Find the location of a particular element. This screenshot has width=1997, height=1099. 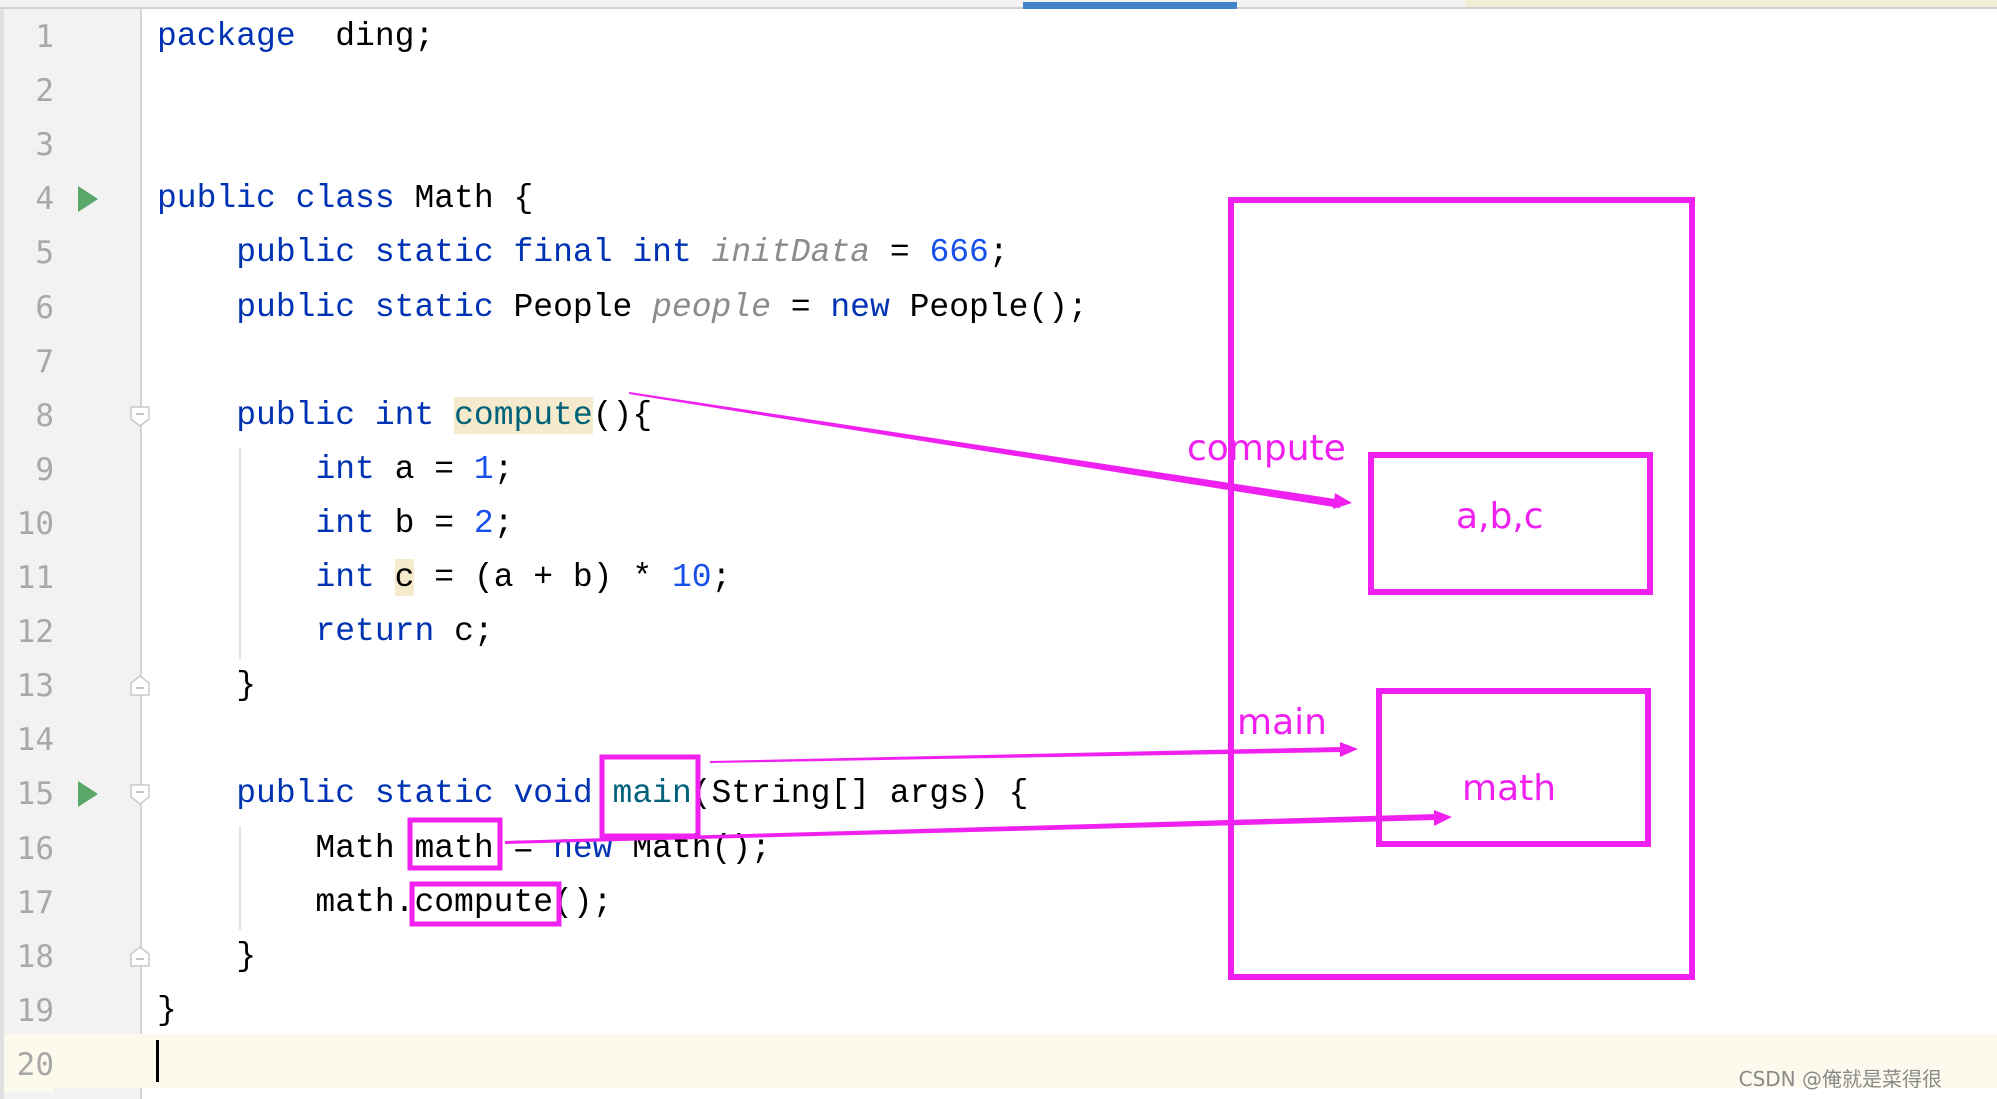

code-line: int b = 2; is located at coordinates (335, 524).